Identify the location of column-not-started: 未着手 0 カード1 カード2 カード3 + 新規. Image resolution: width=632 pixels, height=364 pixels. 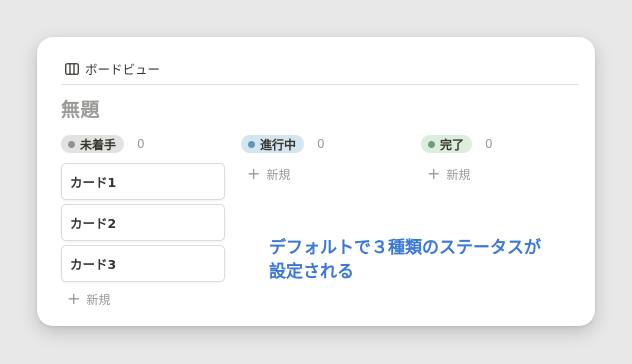
(143, 221).